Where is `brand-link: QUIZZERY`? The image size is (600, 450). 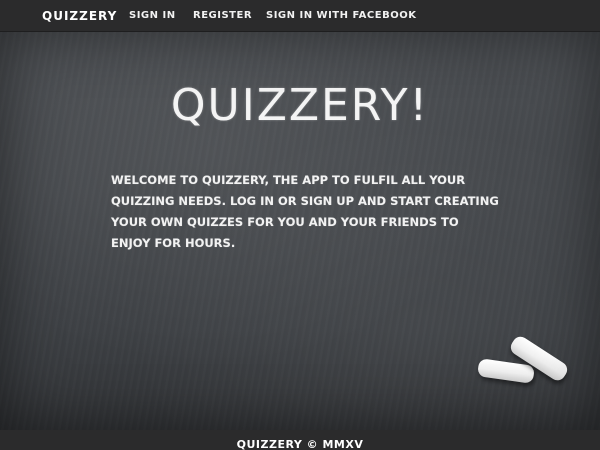 brand-link: QUIZZERY is located at coordinates (79, 16).